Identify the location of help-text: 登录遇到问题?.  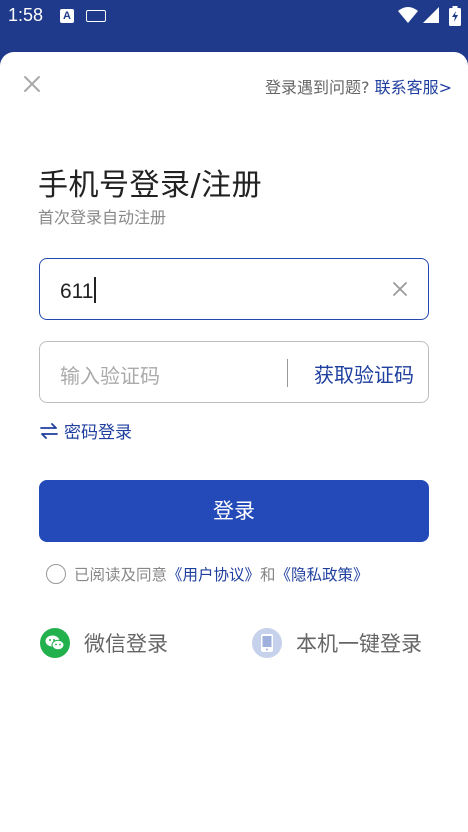
(317, 87).